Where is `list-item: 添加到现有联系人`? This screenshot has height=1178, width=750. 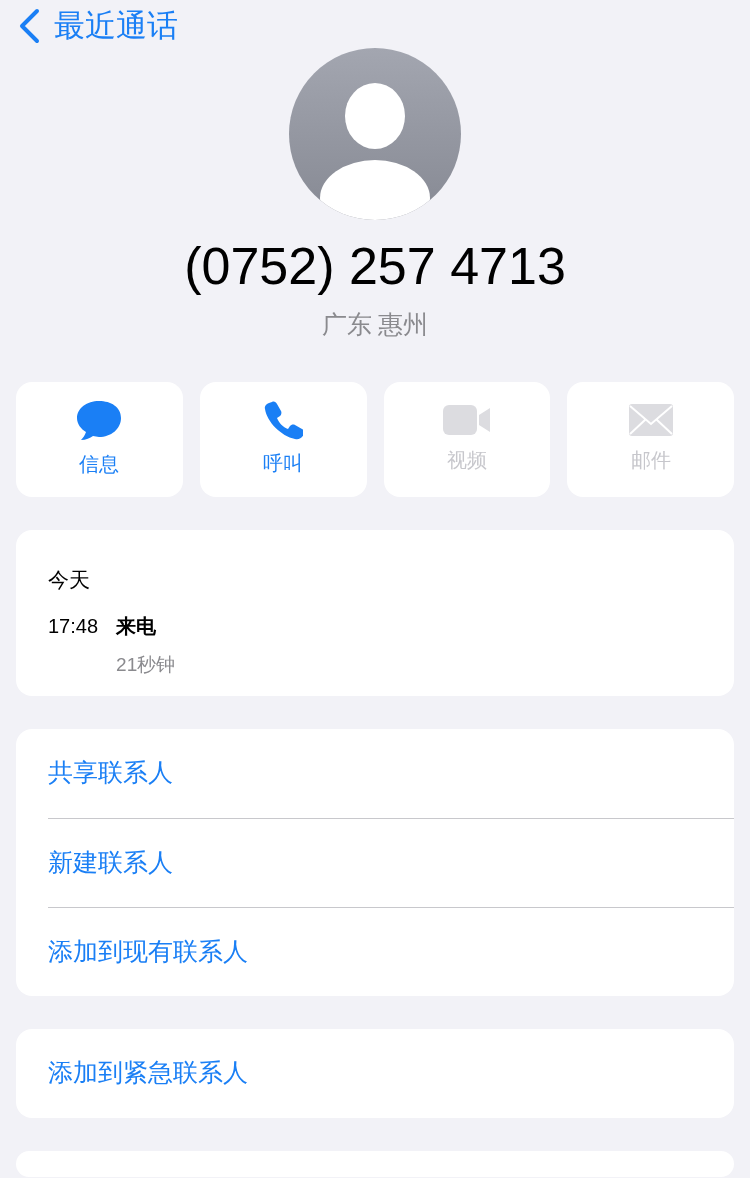
list-item: 添加到现有联系人 is located at coordinates (391, 951).